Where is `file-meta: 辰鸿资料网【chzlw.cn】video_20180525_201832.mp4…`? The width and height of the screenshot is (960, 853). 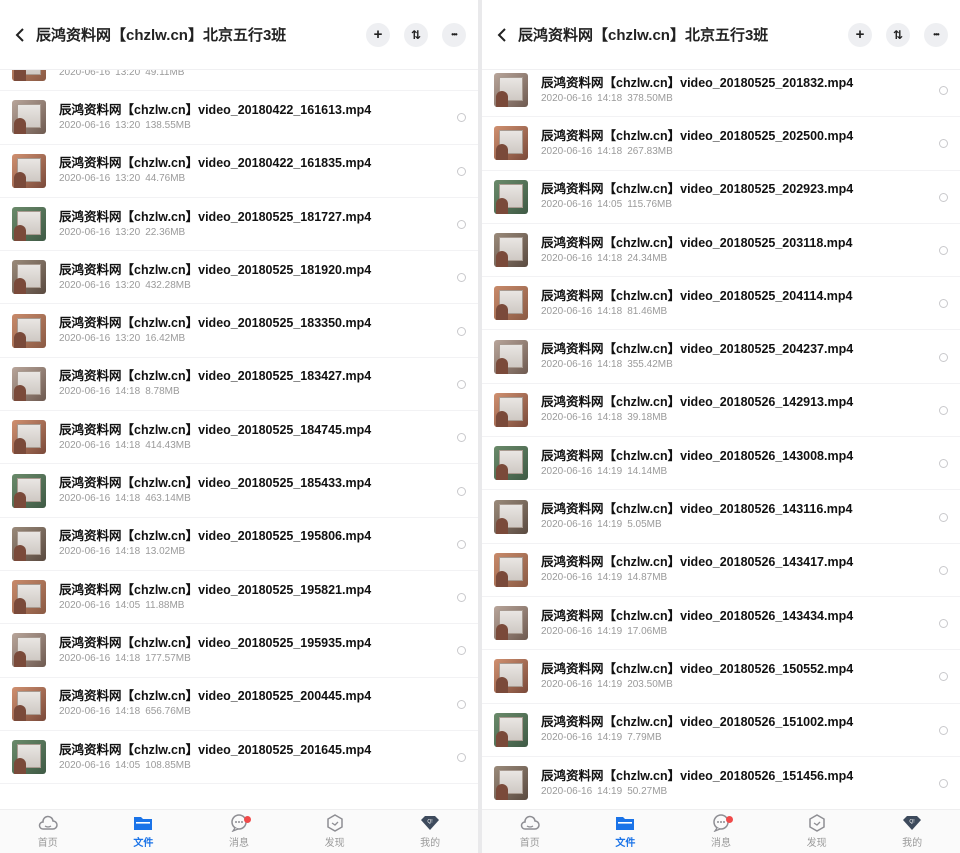
file-meta: 辰鸿资料网【chzlw.cn】video_20180525_201832.mp4… is located at coordinates (750, 90).